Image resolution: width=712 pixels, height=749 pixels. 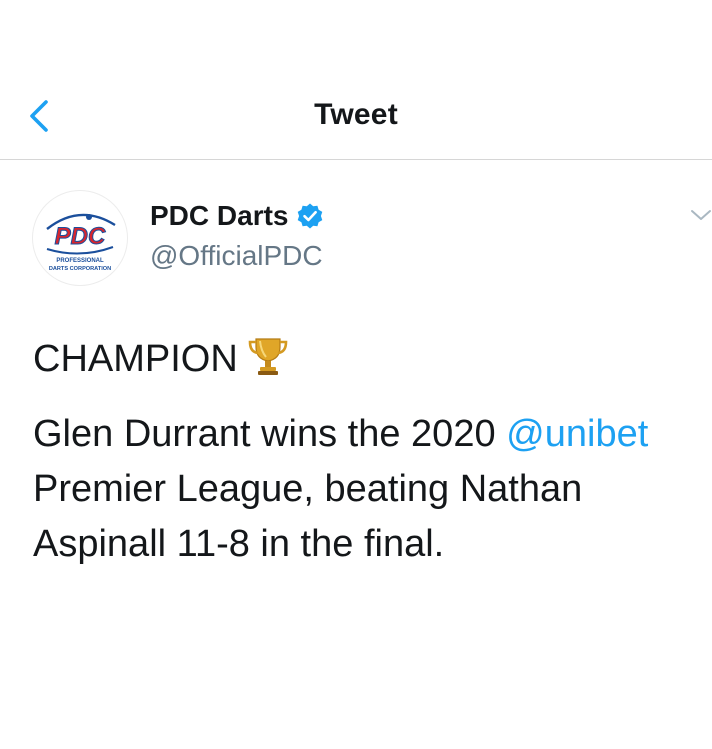 What do you see at coordinates (310, 216) in the screenshot?
I see `verified-badge-icon` at bounding box center [310, 216].